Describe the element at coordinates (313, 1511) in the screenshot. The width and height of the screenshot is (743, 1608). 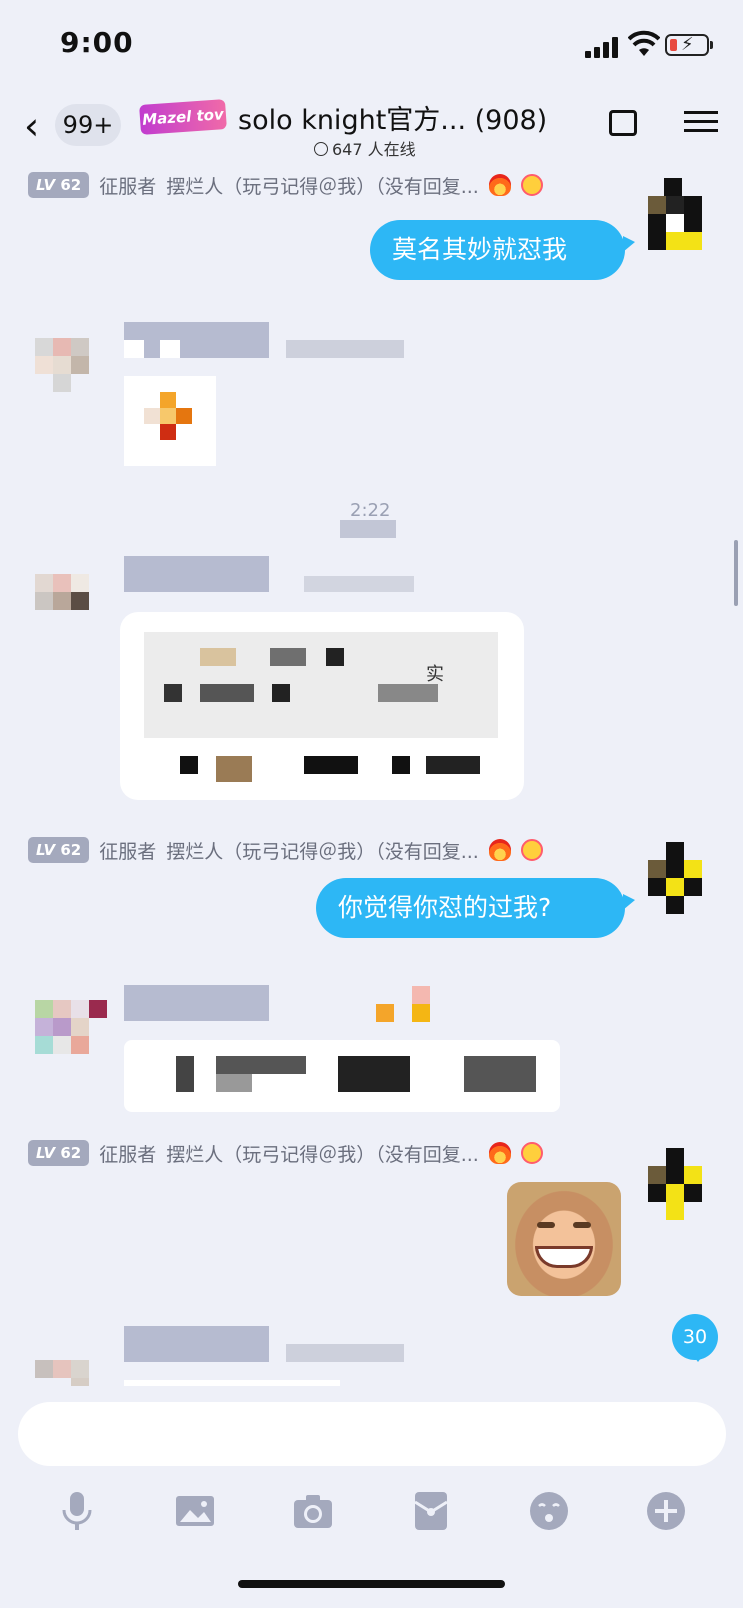
I see `camera-icon` at that location.